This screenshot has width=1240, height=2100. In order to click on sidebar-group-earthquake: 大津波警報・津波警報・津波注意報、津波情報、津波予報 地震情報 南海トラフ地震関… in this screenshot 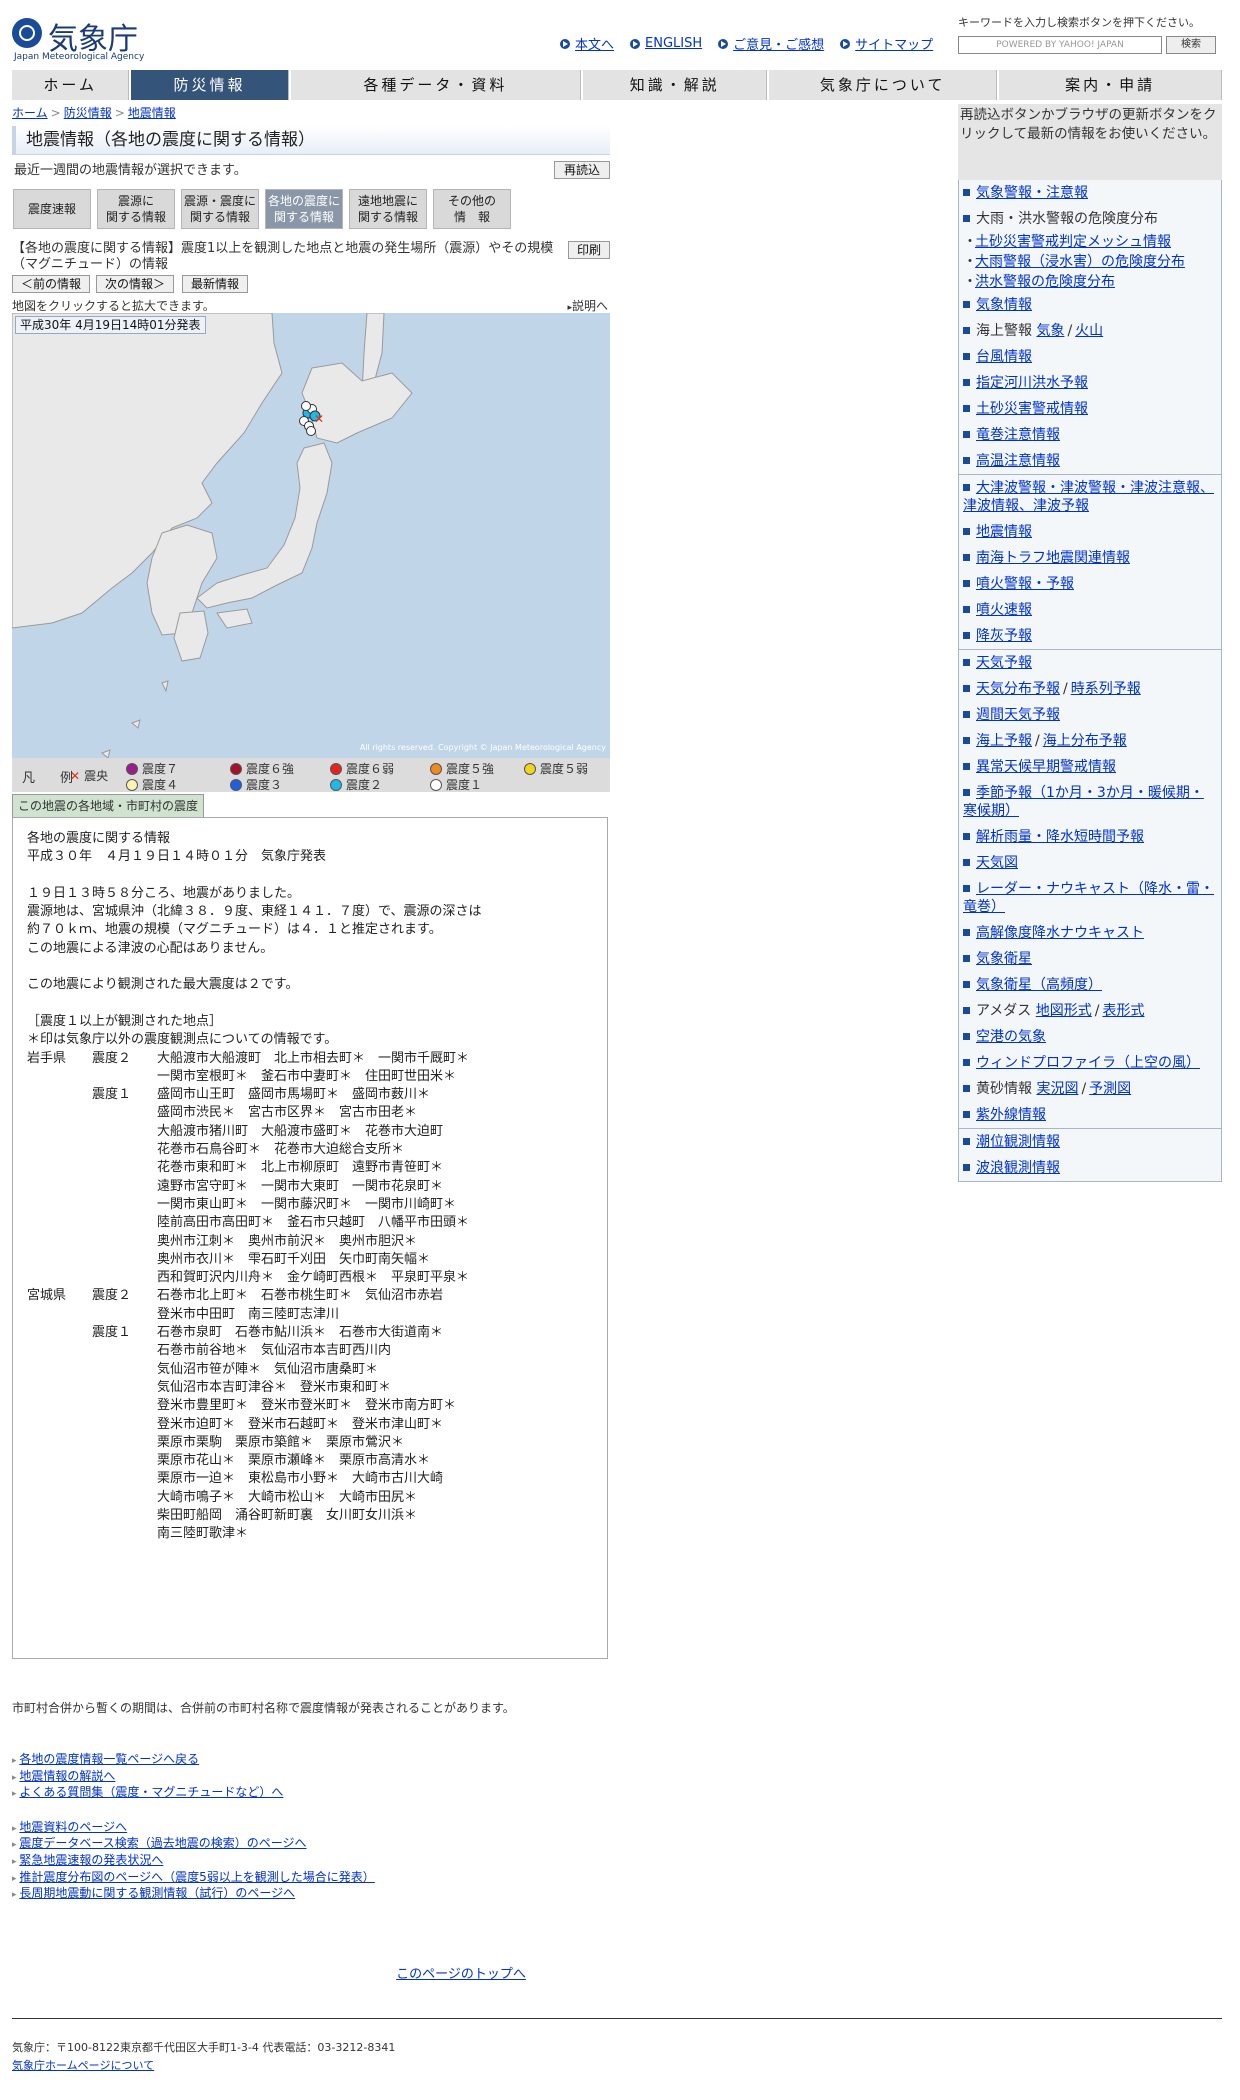, I will do `click(1090, 562)`.